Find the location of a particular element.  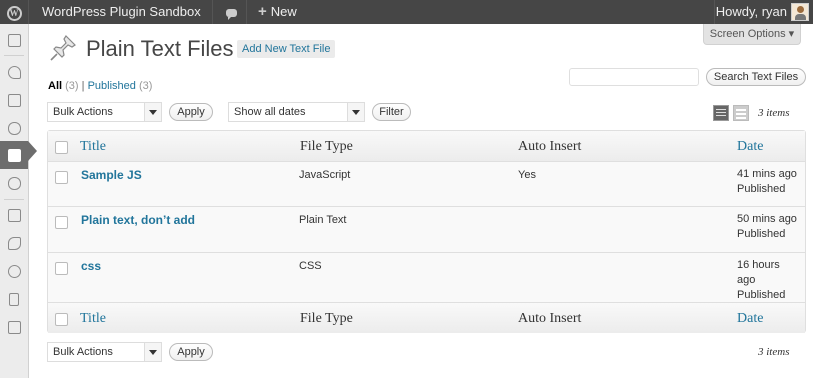

posts-pin-icon is located at coordinates (14, 72).